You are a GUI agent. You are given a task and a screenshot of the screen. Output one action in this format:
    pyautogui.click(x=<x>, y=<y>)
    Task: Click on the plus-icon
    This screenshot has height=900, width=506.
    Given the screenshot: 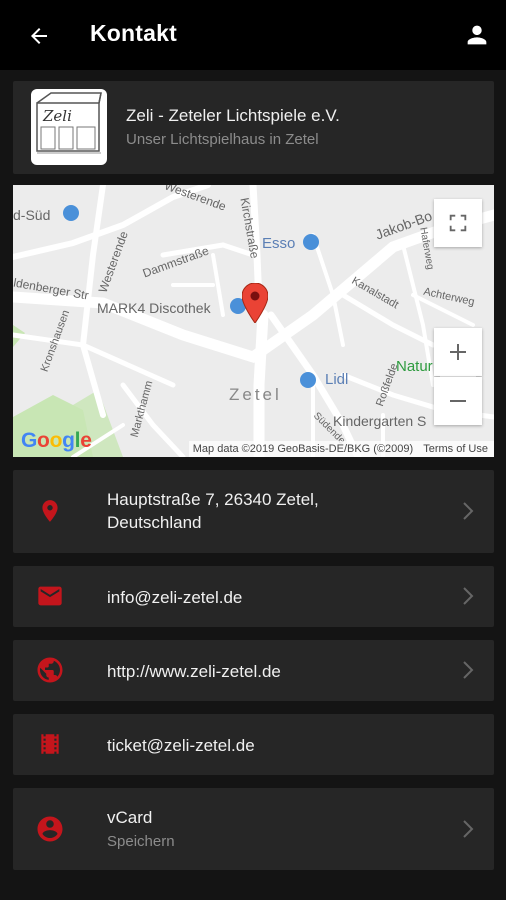 What is the action you would take?
    pyautogui.click(x=458, y=352)
    